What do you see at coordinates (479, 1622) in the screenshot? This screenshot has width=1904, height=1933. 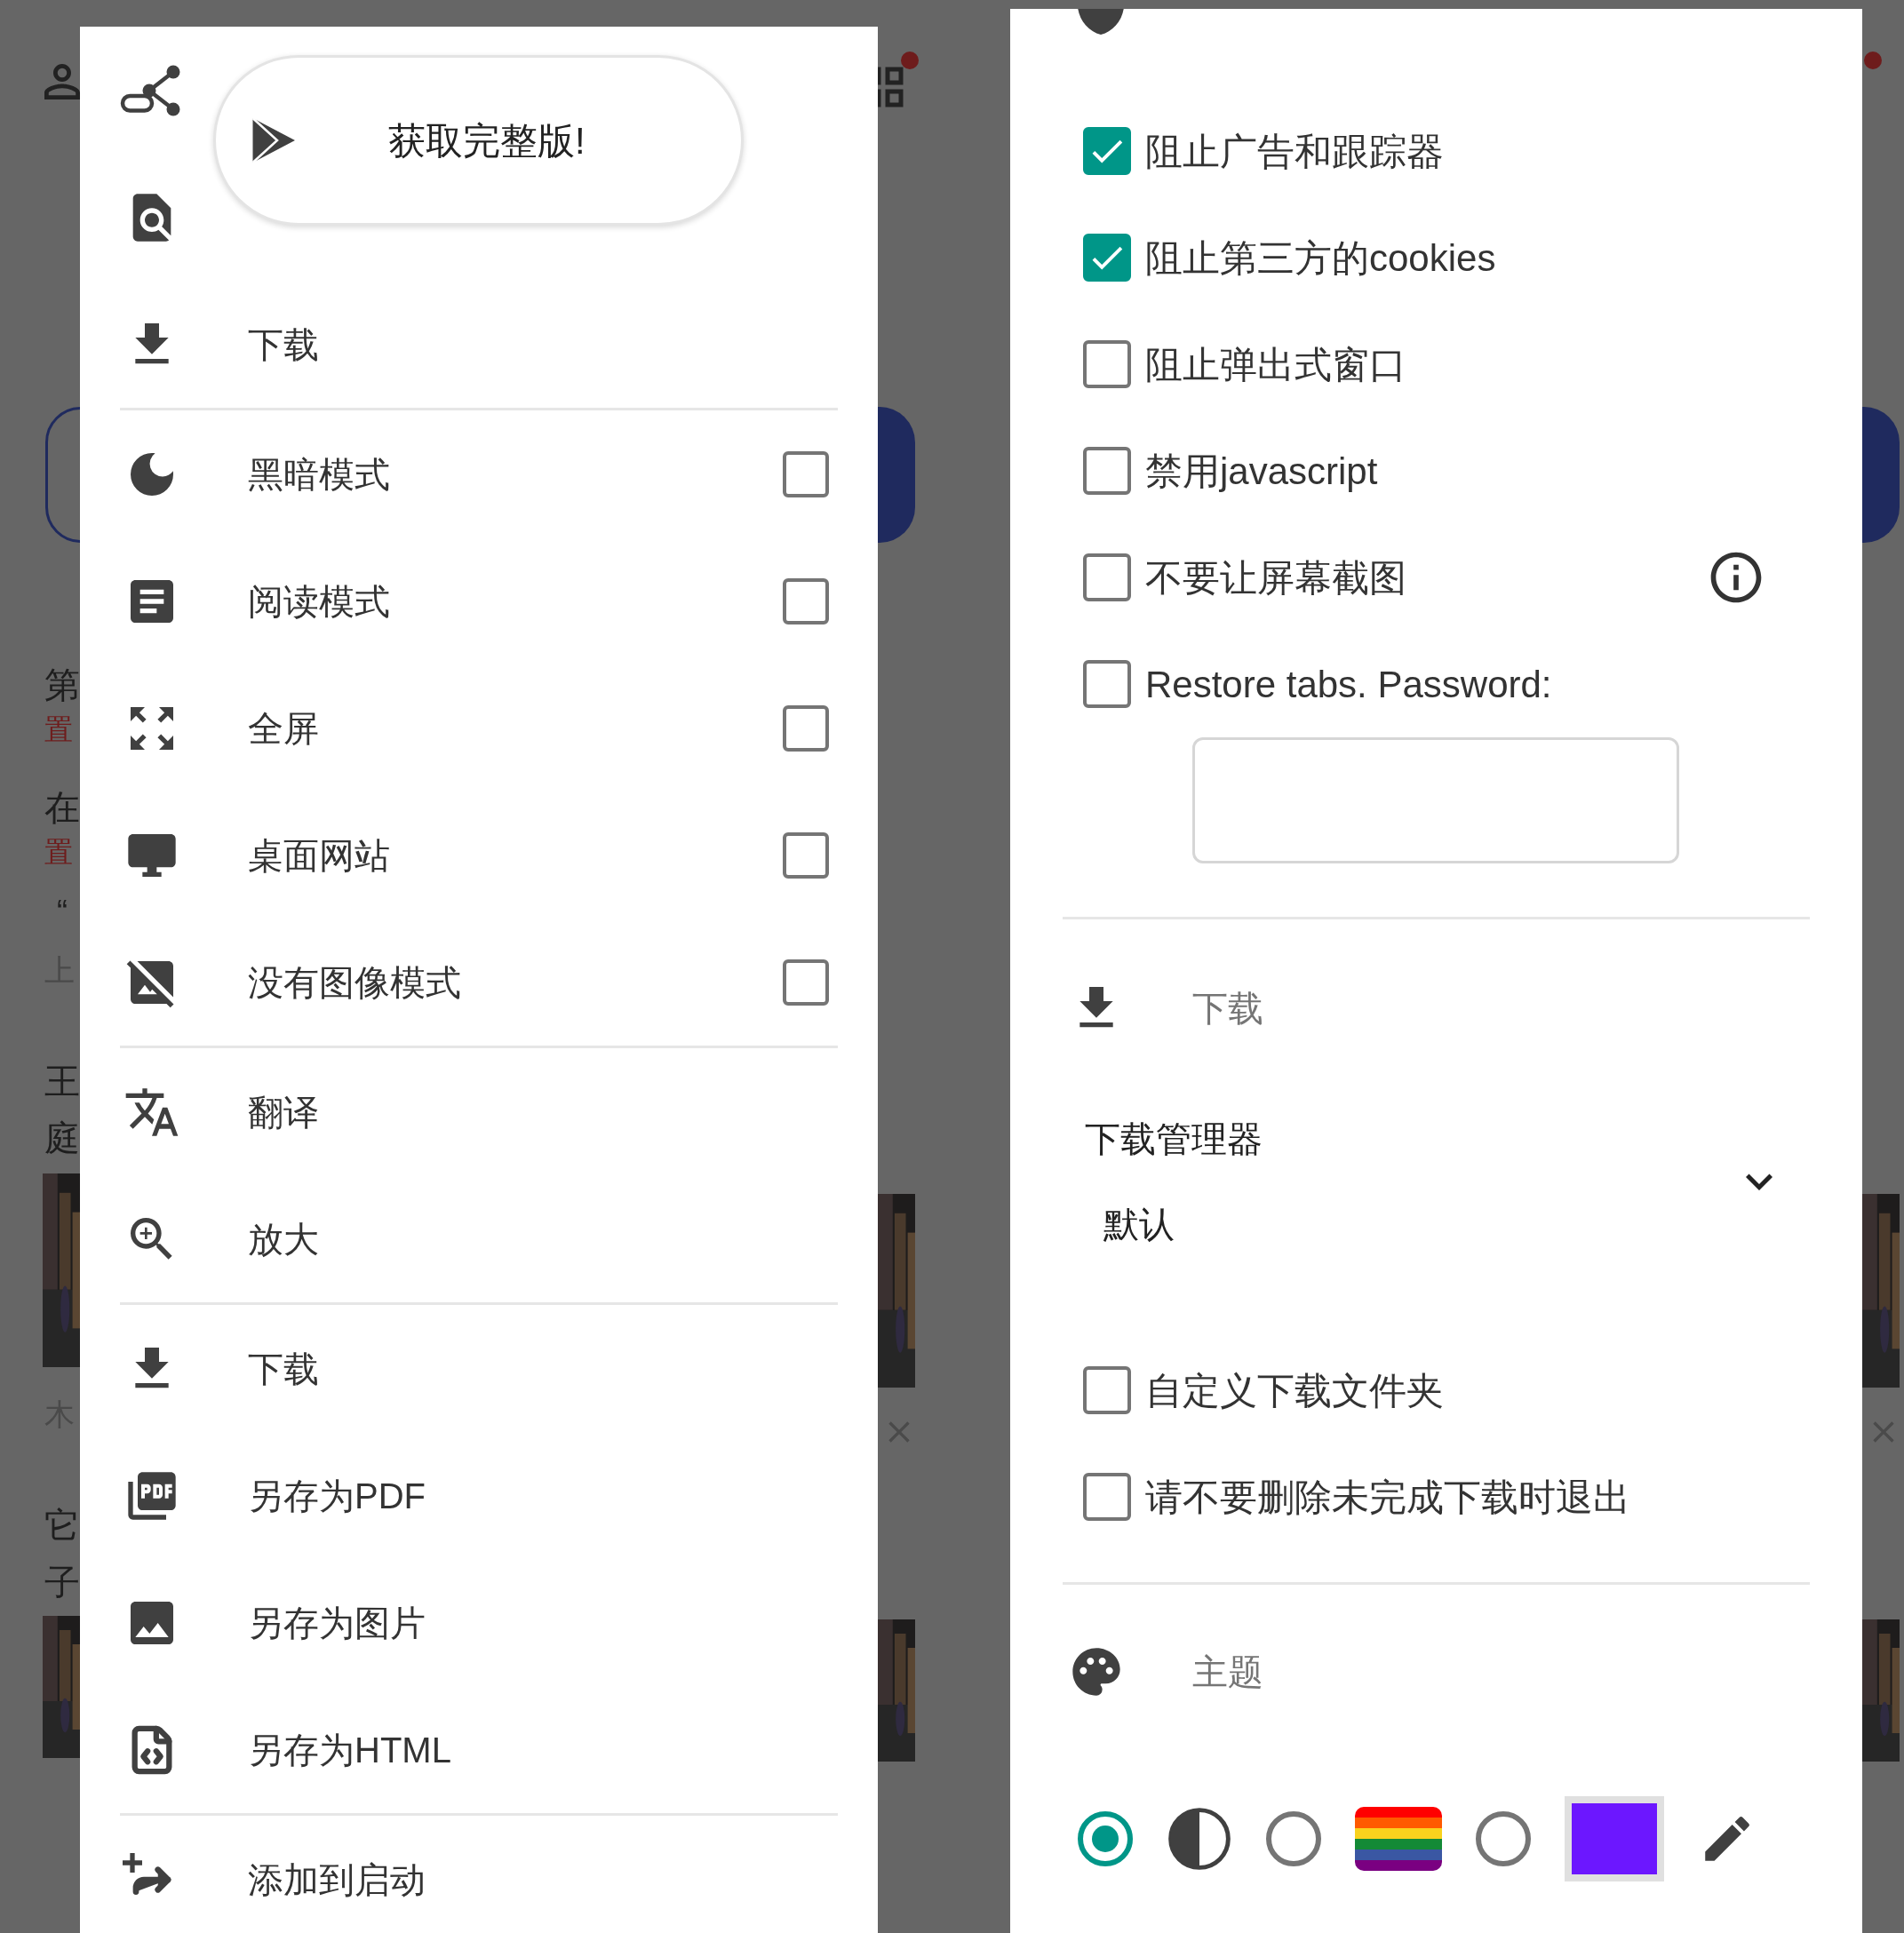 I see `menu-item: 另存为图片` at bounding box center [479, 1622].